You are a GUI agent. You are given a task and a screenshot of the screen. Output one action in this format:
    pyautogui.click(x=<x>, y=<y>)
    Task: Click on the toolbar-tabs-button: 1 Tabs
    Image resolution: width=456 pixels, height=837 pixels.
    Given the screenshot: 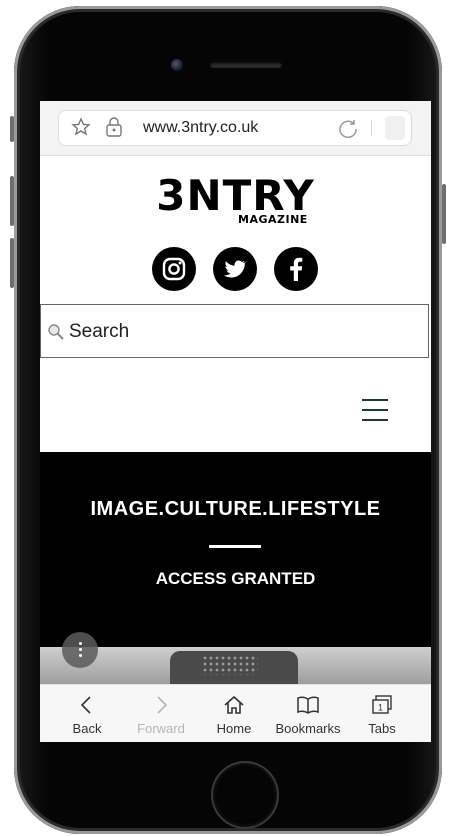 What is the action you would take?
    pyautogui.click(x=382, y=713)
    